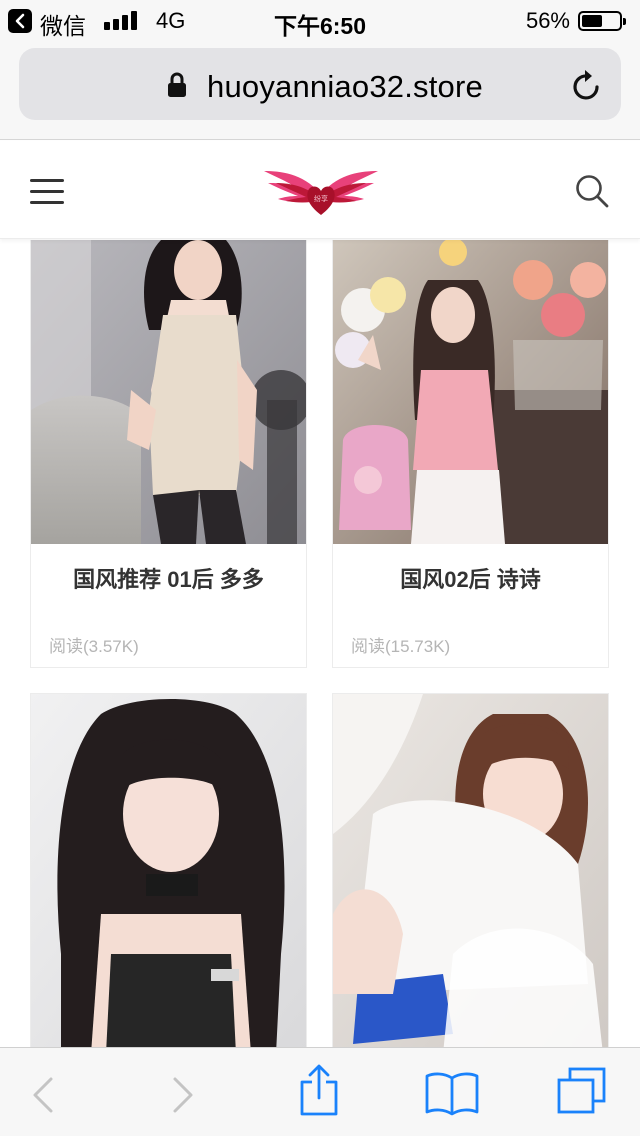 The width and height of the screenshot is (640, 1136). Describe the element at coordinates (168, 578) in the screenshot. I see `post-title: 国风推荐 01后 多多` at that location.